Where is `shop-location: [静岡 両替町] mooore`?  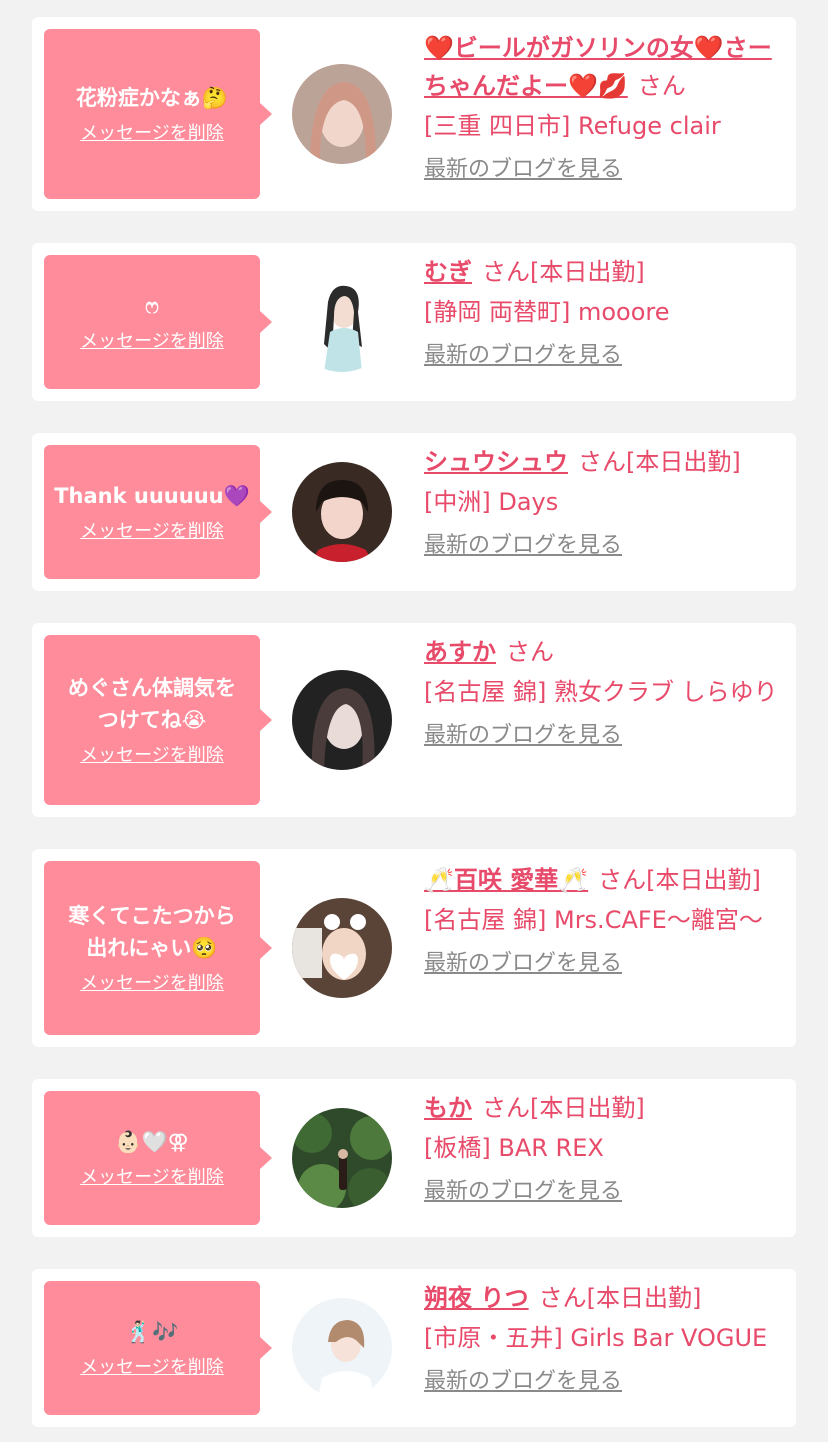 shop-location: [静岡 両替町] mooore is located at coordinates (547, 312).